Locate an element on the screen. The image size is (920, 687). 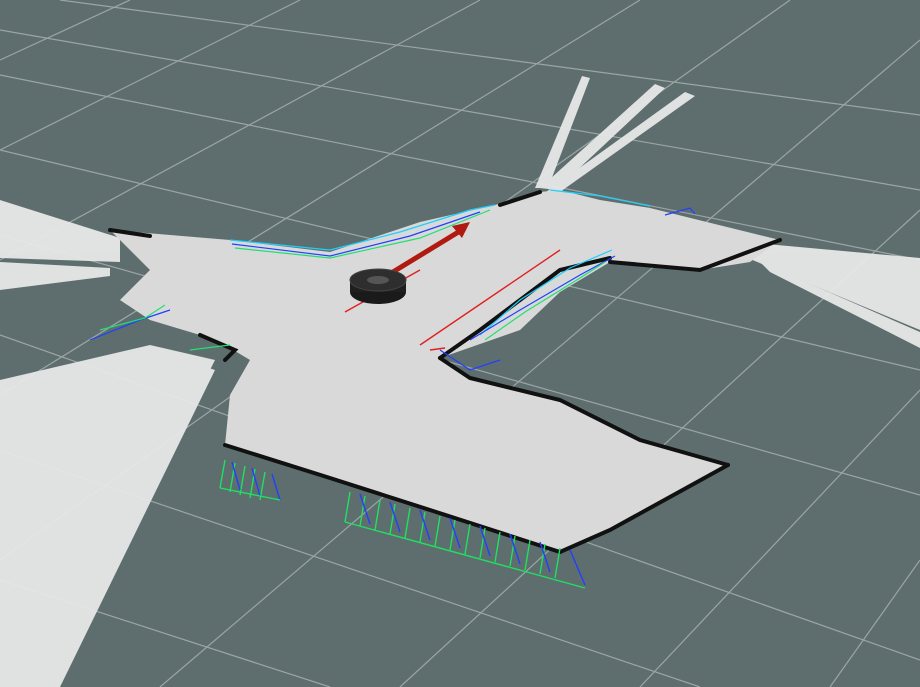
robot-icon is located at coordinates (378, 286).